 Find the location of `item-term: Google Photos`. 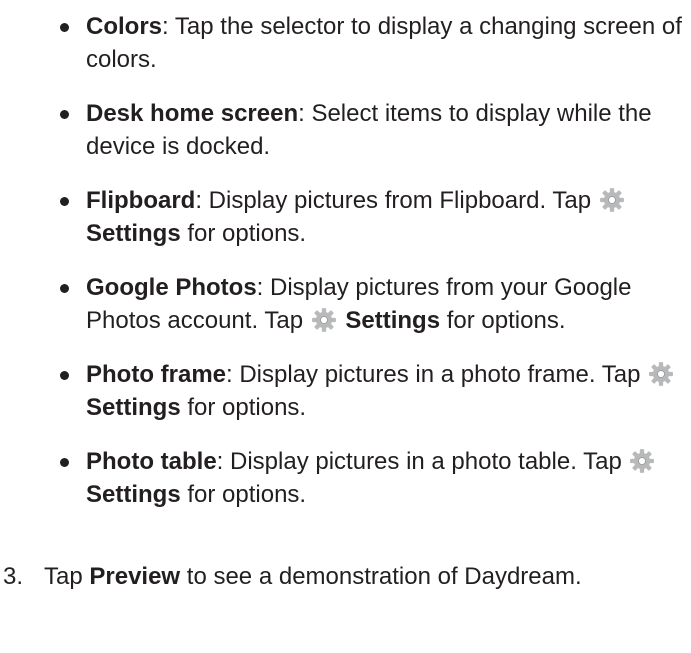

item-term: Google Photos is located at coordinates (171, 287).